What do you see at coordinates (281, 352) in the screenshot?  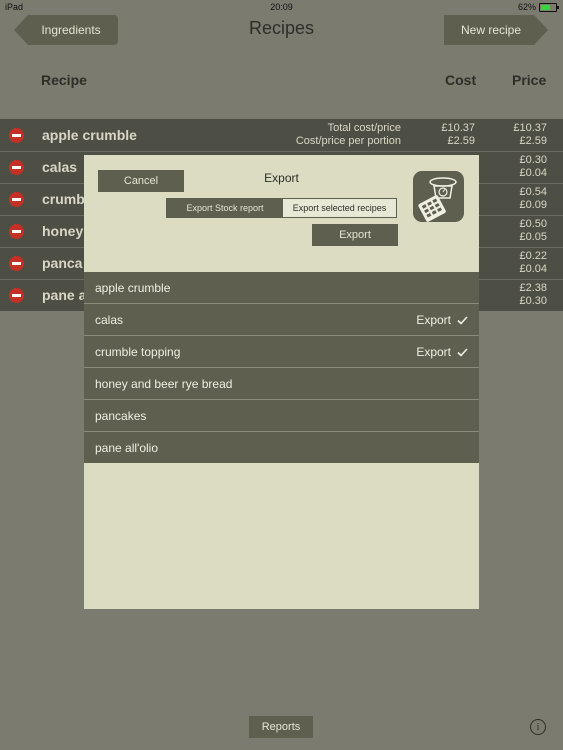 I see `list-item: crumble topping Export` at bounding box center [281, 352].